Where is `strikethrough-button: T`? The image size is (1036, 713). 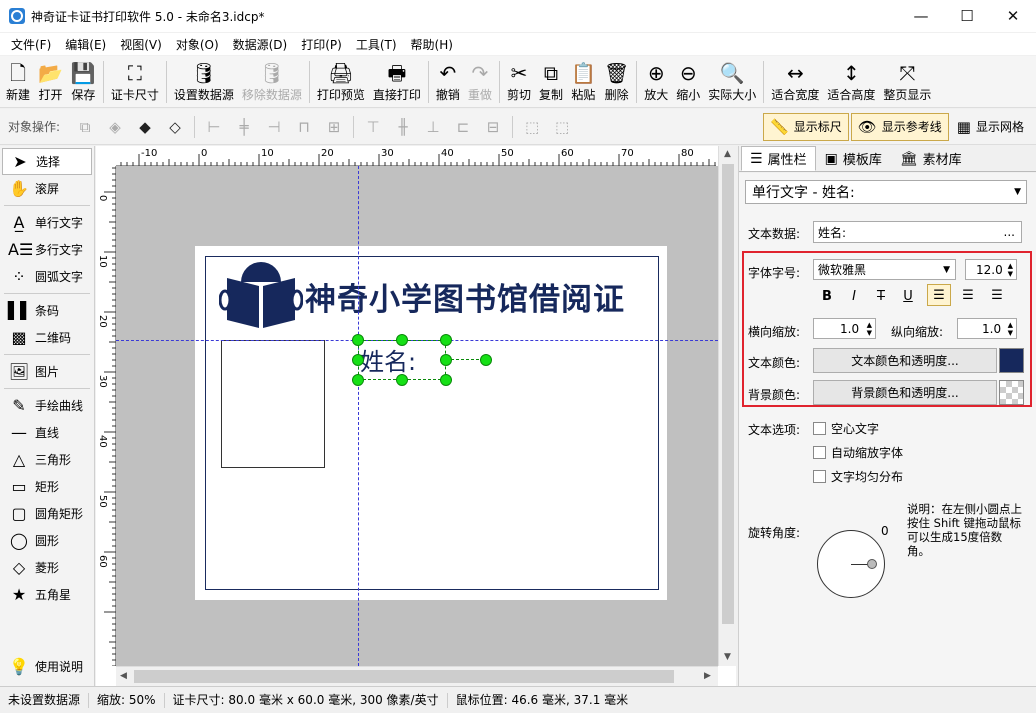 strikethrough-button: T is located at coordinates (881, 296).